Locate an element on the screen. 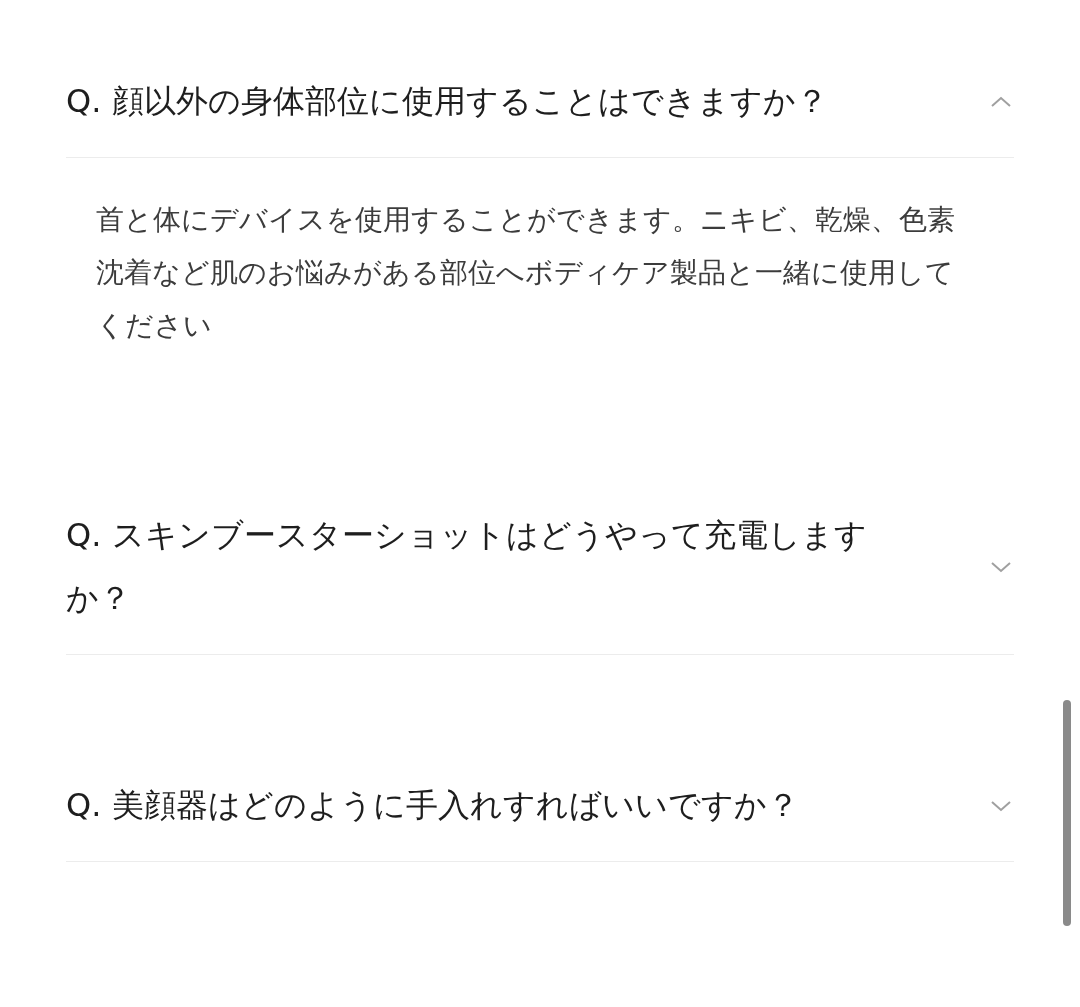 The height and width of the screenshot is (1007, 1080). scrollbar is located at coordinates (1067, 813).